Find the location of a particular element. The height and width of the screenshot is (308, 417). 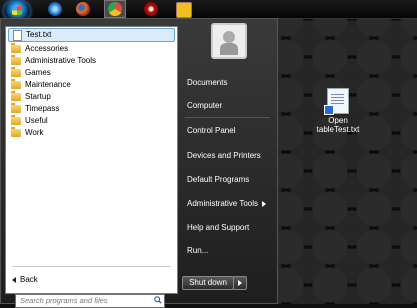

menu-documents: Documents is located at coordinates (207, 83).